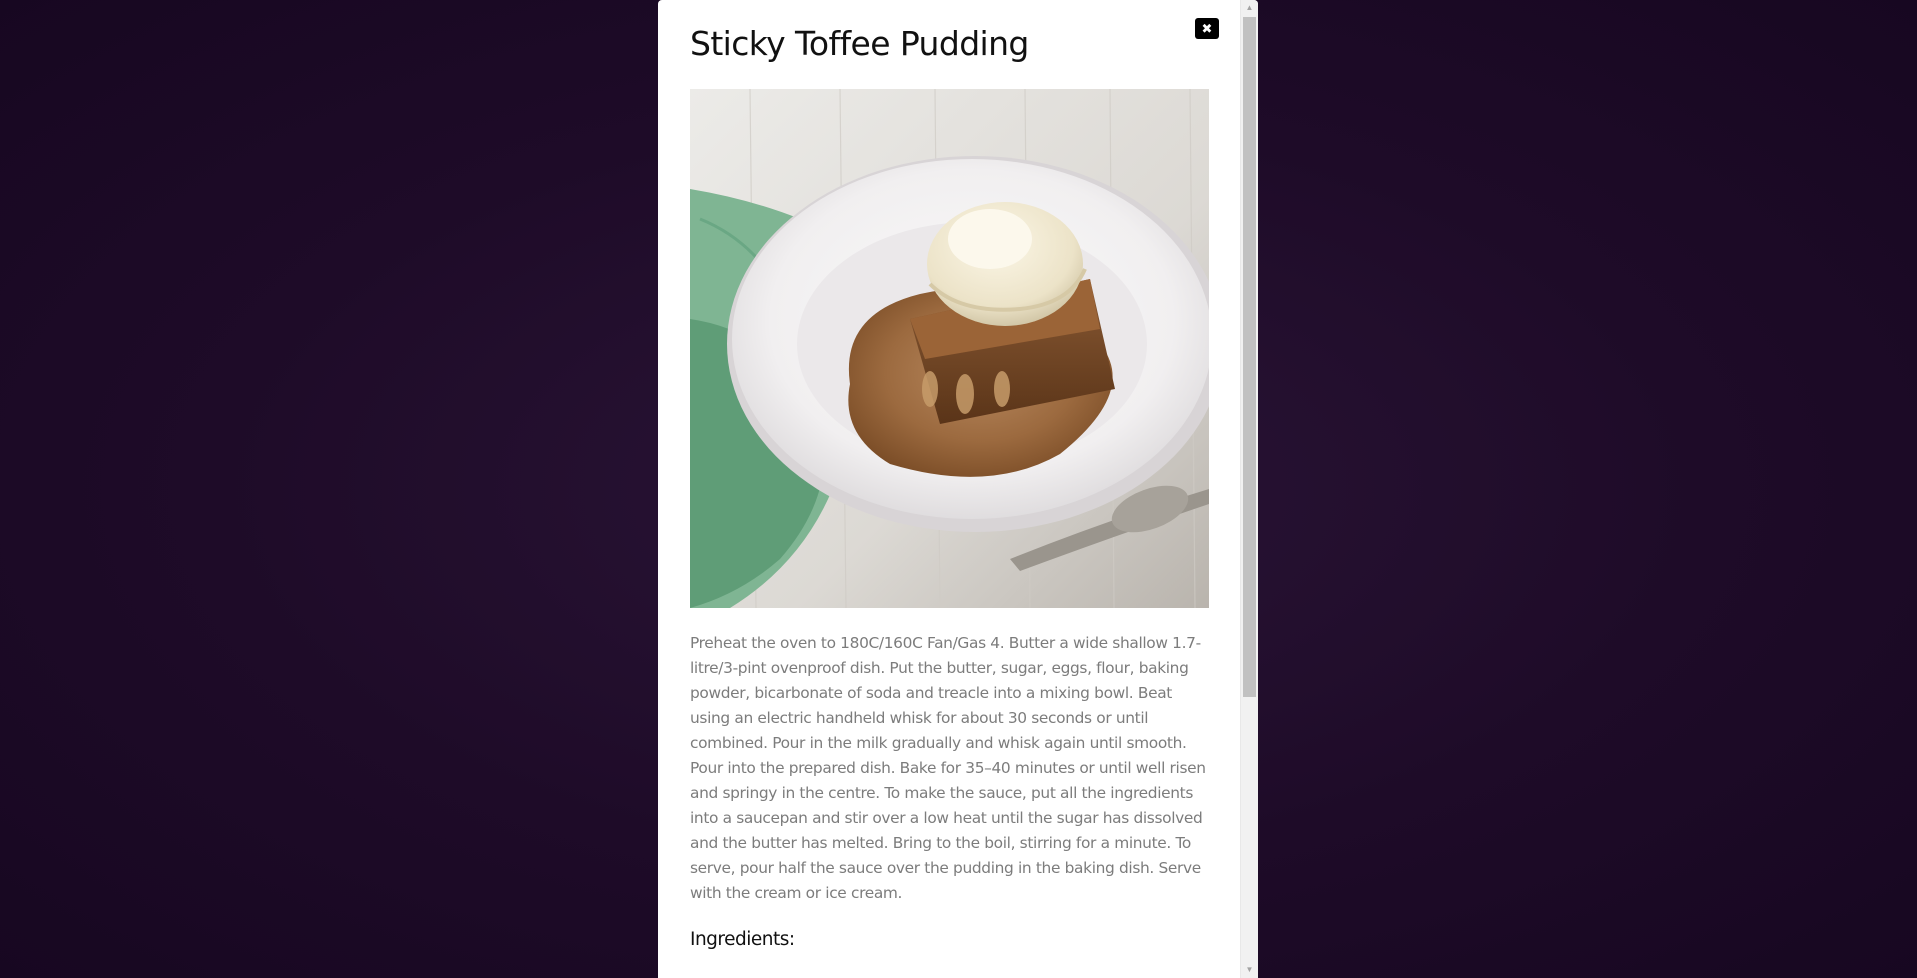 This screenshot has height=978, width=1917. I want to click on recipe-title: Sticky Toffee Pudding, so click(859, 43).